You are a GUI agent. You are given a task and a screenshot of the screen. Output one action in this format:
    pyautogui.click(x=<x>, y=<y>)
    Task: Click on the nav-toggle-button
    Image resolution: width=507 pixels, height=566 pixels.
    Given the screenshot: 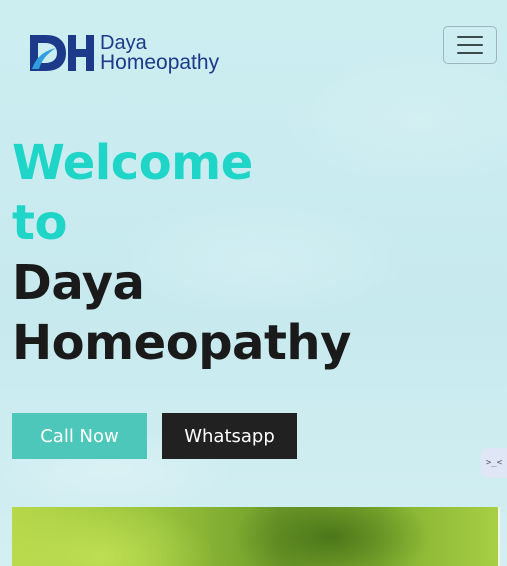 What is the action you would take?
    pyautogui.click(x=470, y=45)
    